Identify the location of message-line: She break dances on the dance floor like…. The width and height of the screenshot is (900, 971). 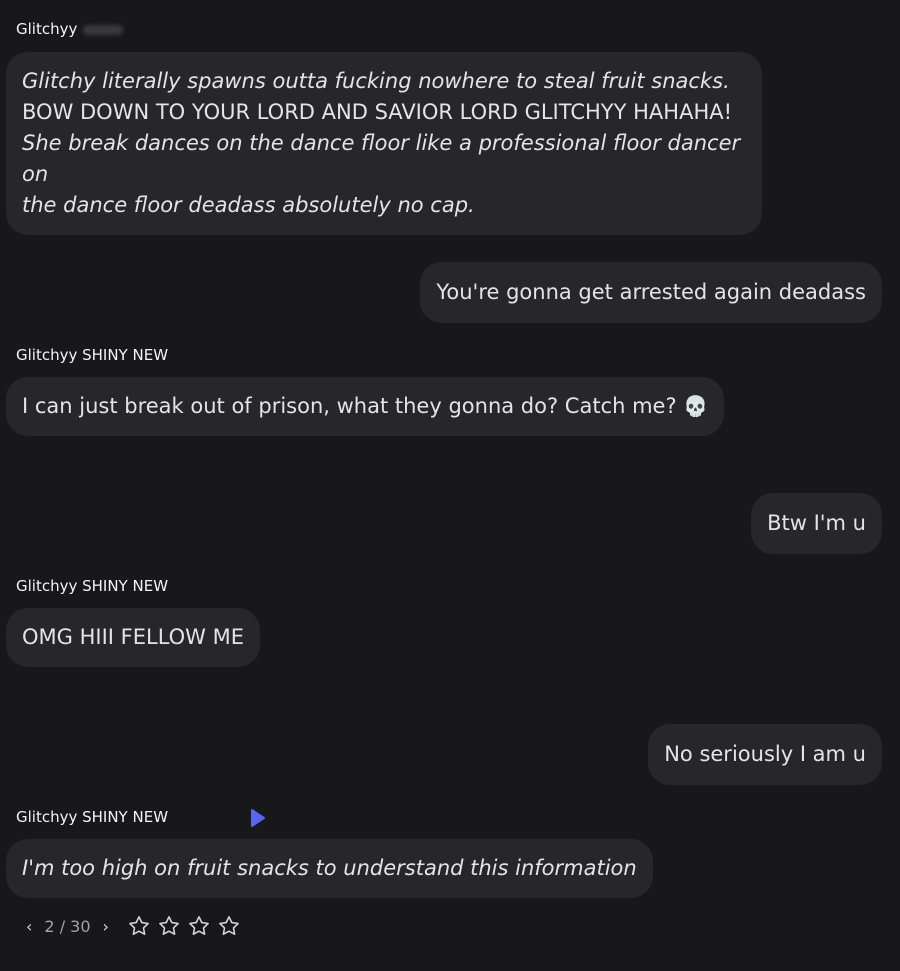
(381, 158).